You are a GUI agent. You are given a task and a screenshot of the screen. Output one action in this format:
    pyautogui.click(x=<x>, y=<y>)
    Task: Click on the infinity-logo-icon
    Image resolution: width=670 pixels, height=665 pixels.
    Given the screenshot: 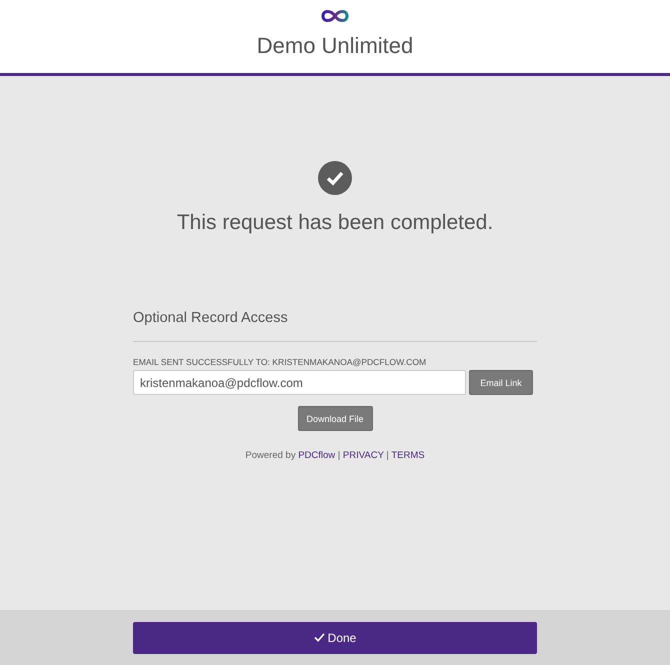 What is the action you would take?
    pyautogui.click(x=335, y=16)
    